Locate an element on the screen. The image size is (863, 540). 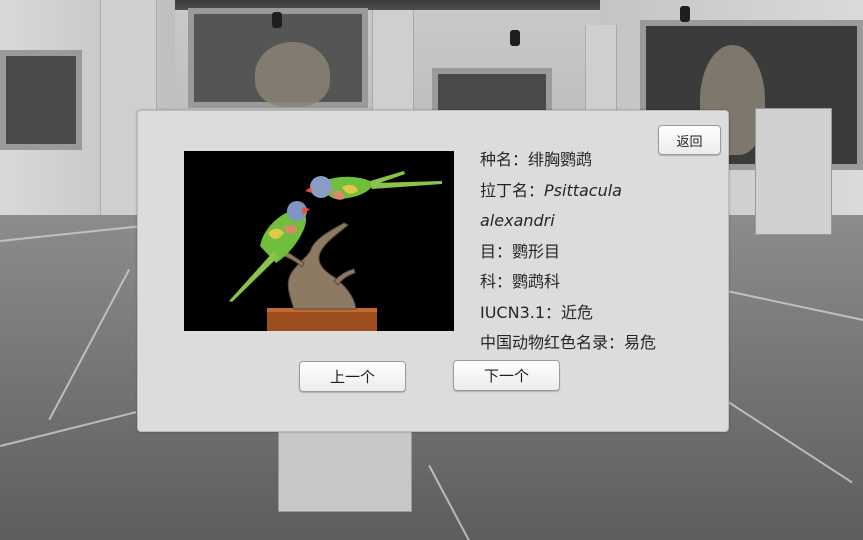
china-red-list-row: 中国动物红色名录：易危 is located at coordinates (600, 343).